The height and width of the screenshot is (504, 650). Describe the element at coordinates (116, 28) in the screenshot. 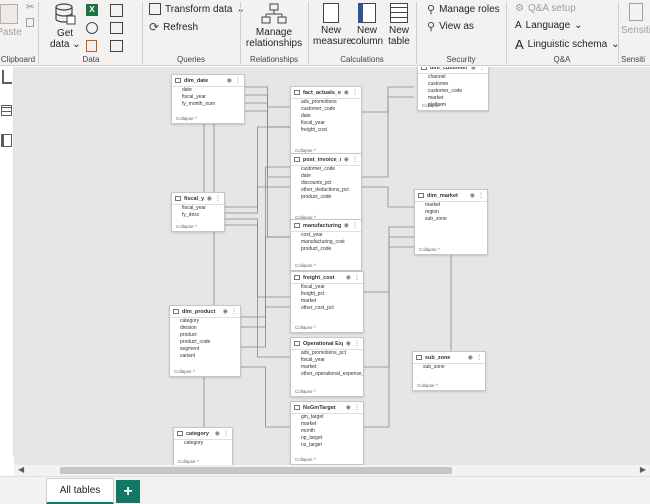

I see `enter-data-icon` at that location.